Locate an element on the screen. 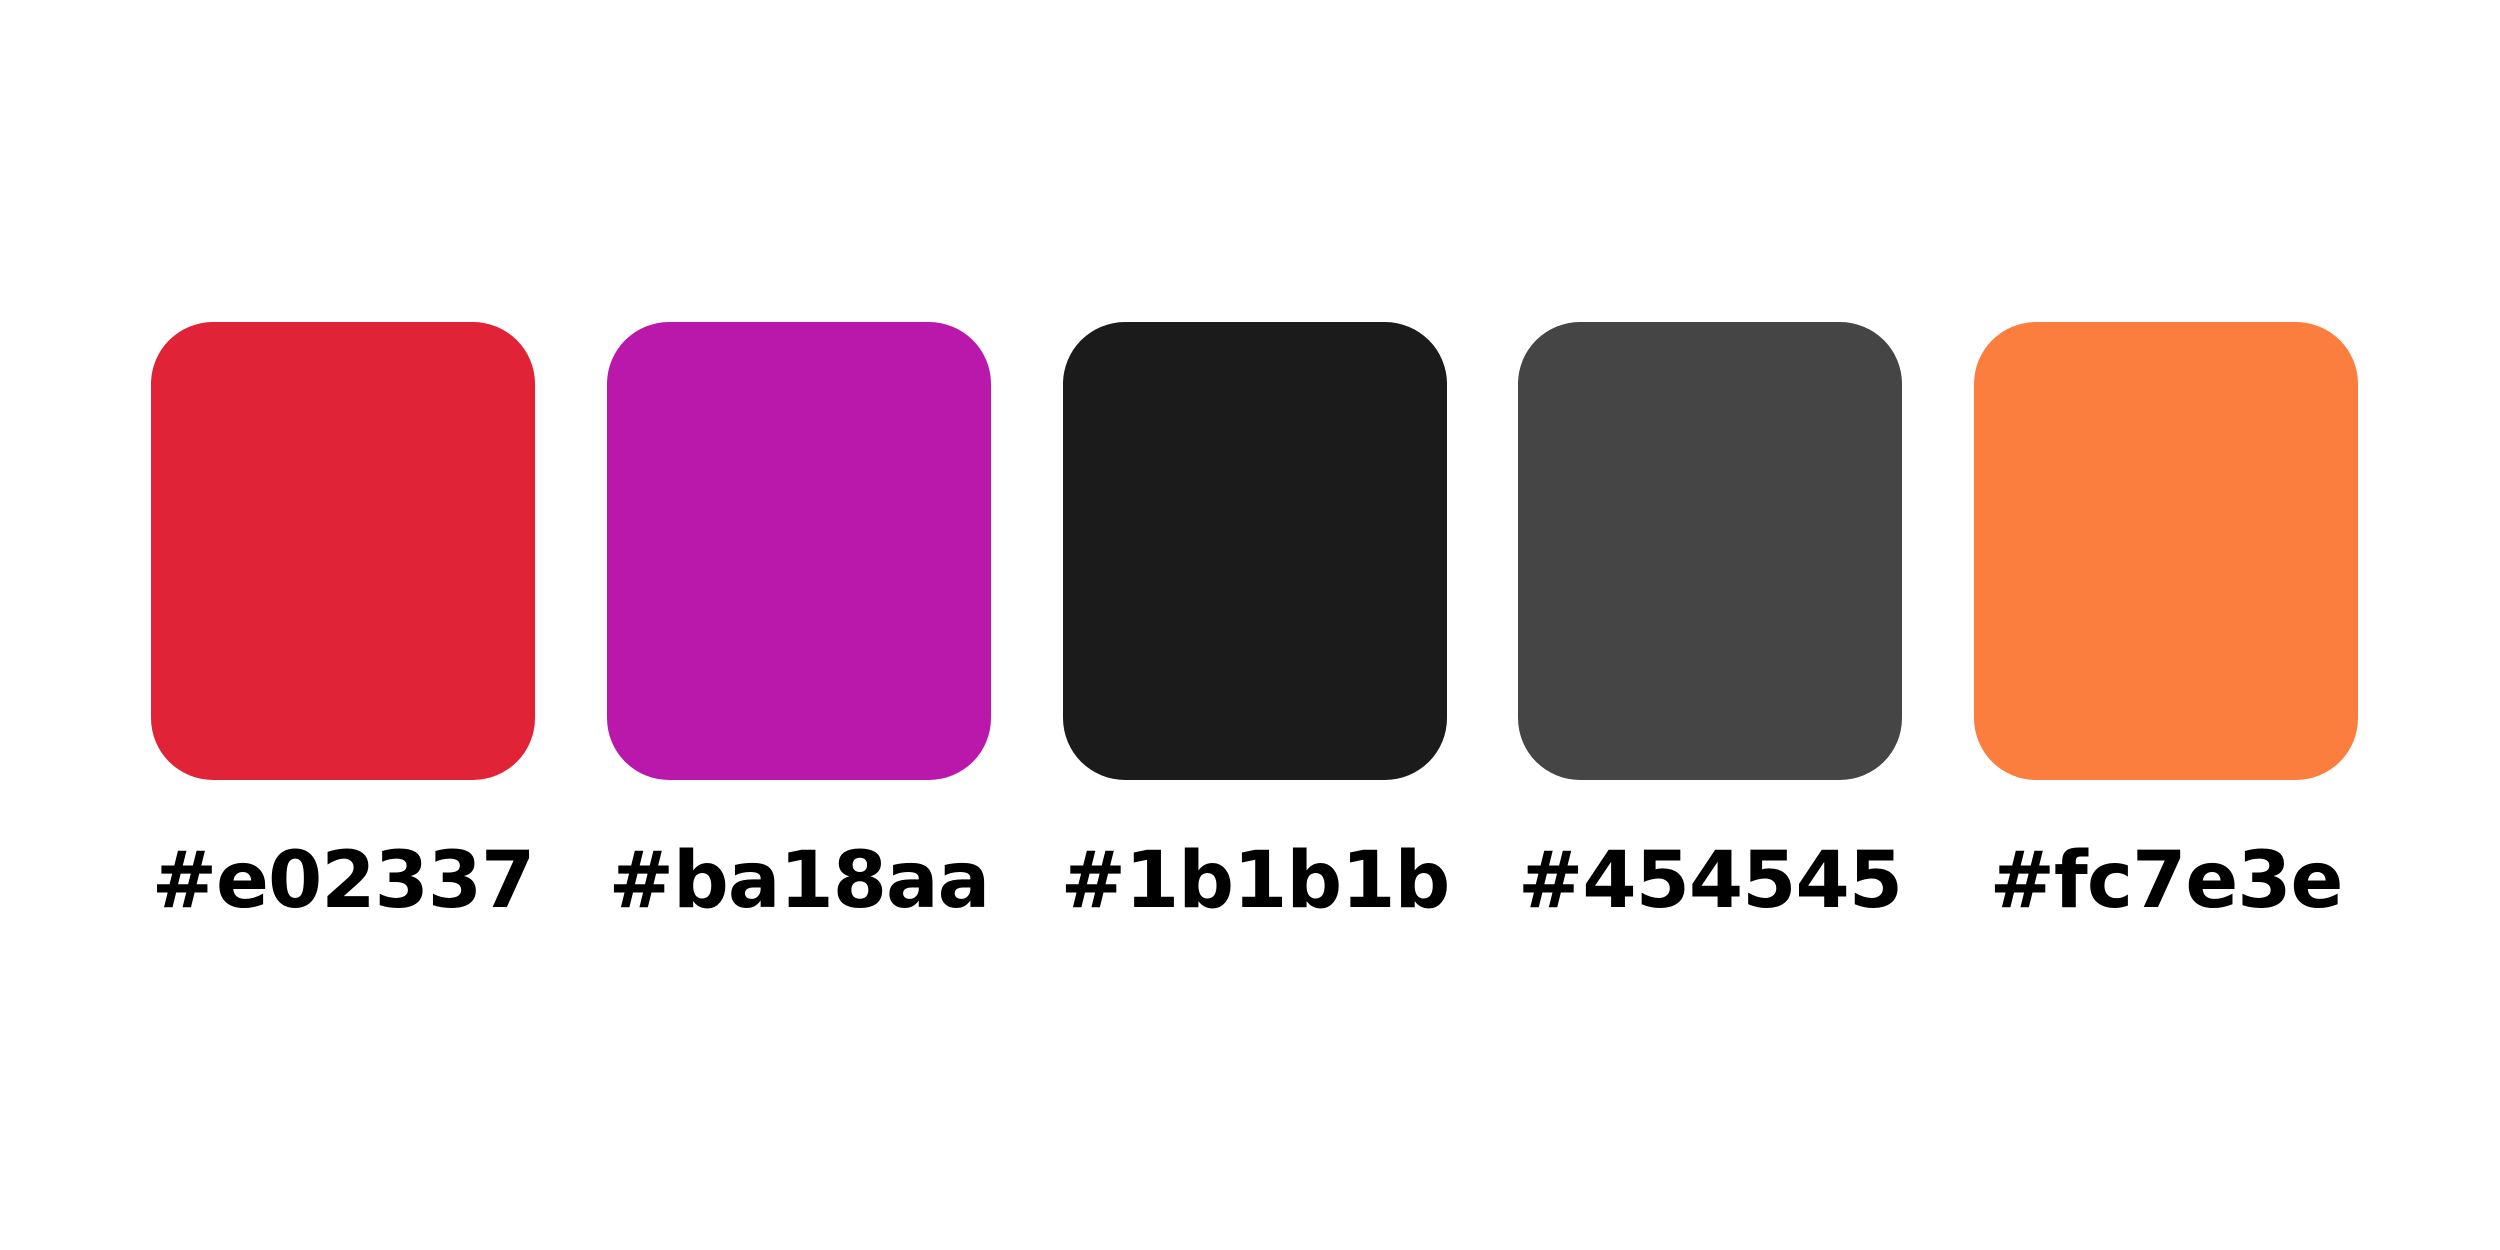  hex-code-label-2: #ba18aa is located at coordinates (799, 881).